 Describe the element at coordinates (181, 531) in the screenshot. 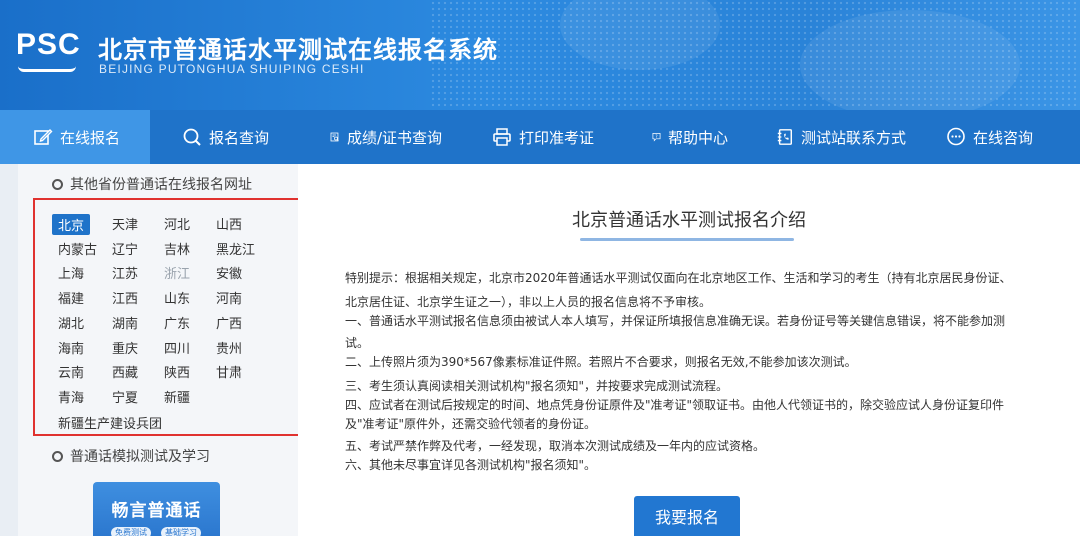

I see `banner-pill-basic-learning: 基础学习` at that location.